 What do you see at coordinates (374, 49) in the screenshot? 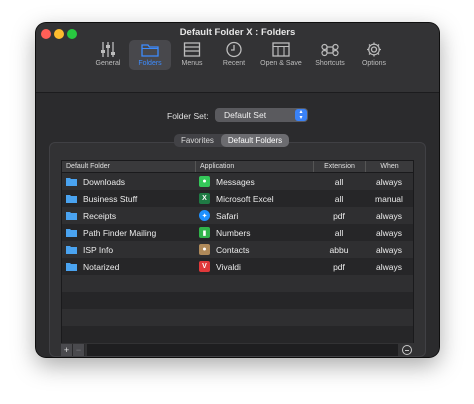
I see `gear-icon` at bounding box center [374, 49].